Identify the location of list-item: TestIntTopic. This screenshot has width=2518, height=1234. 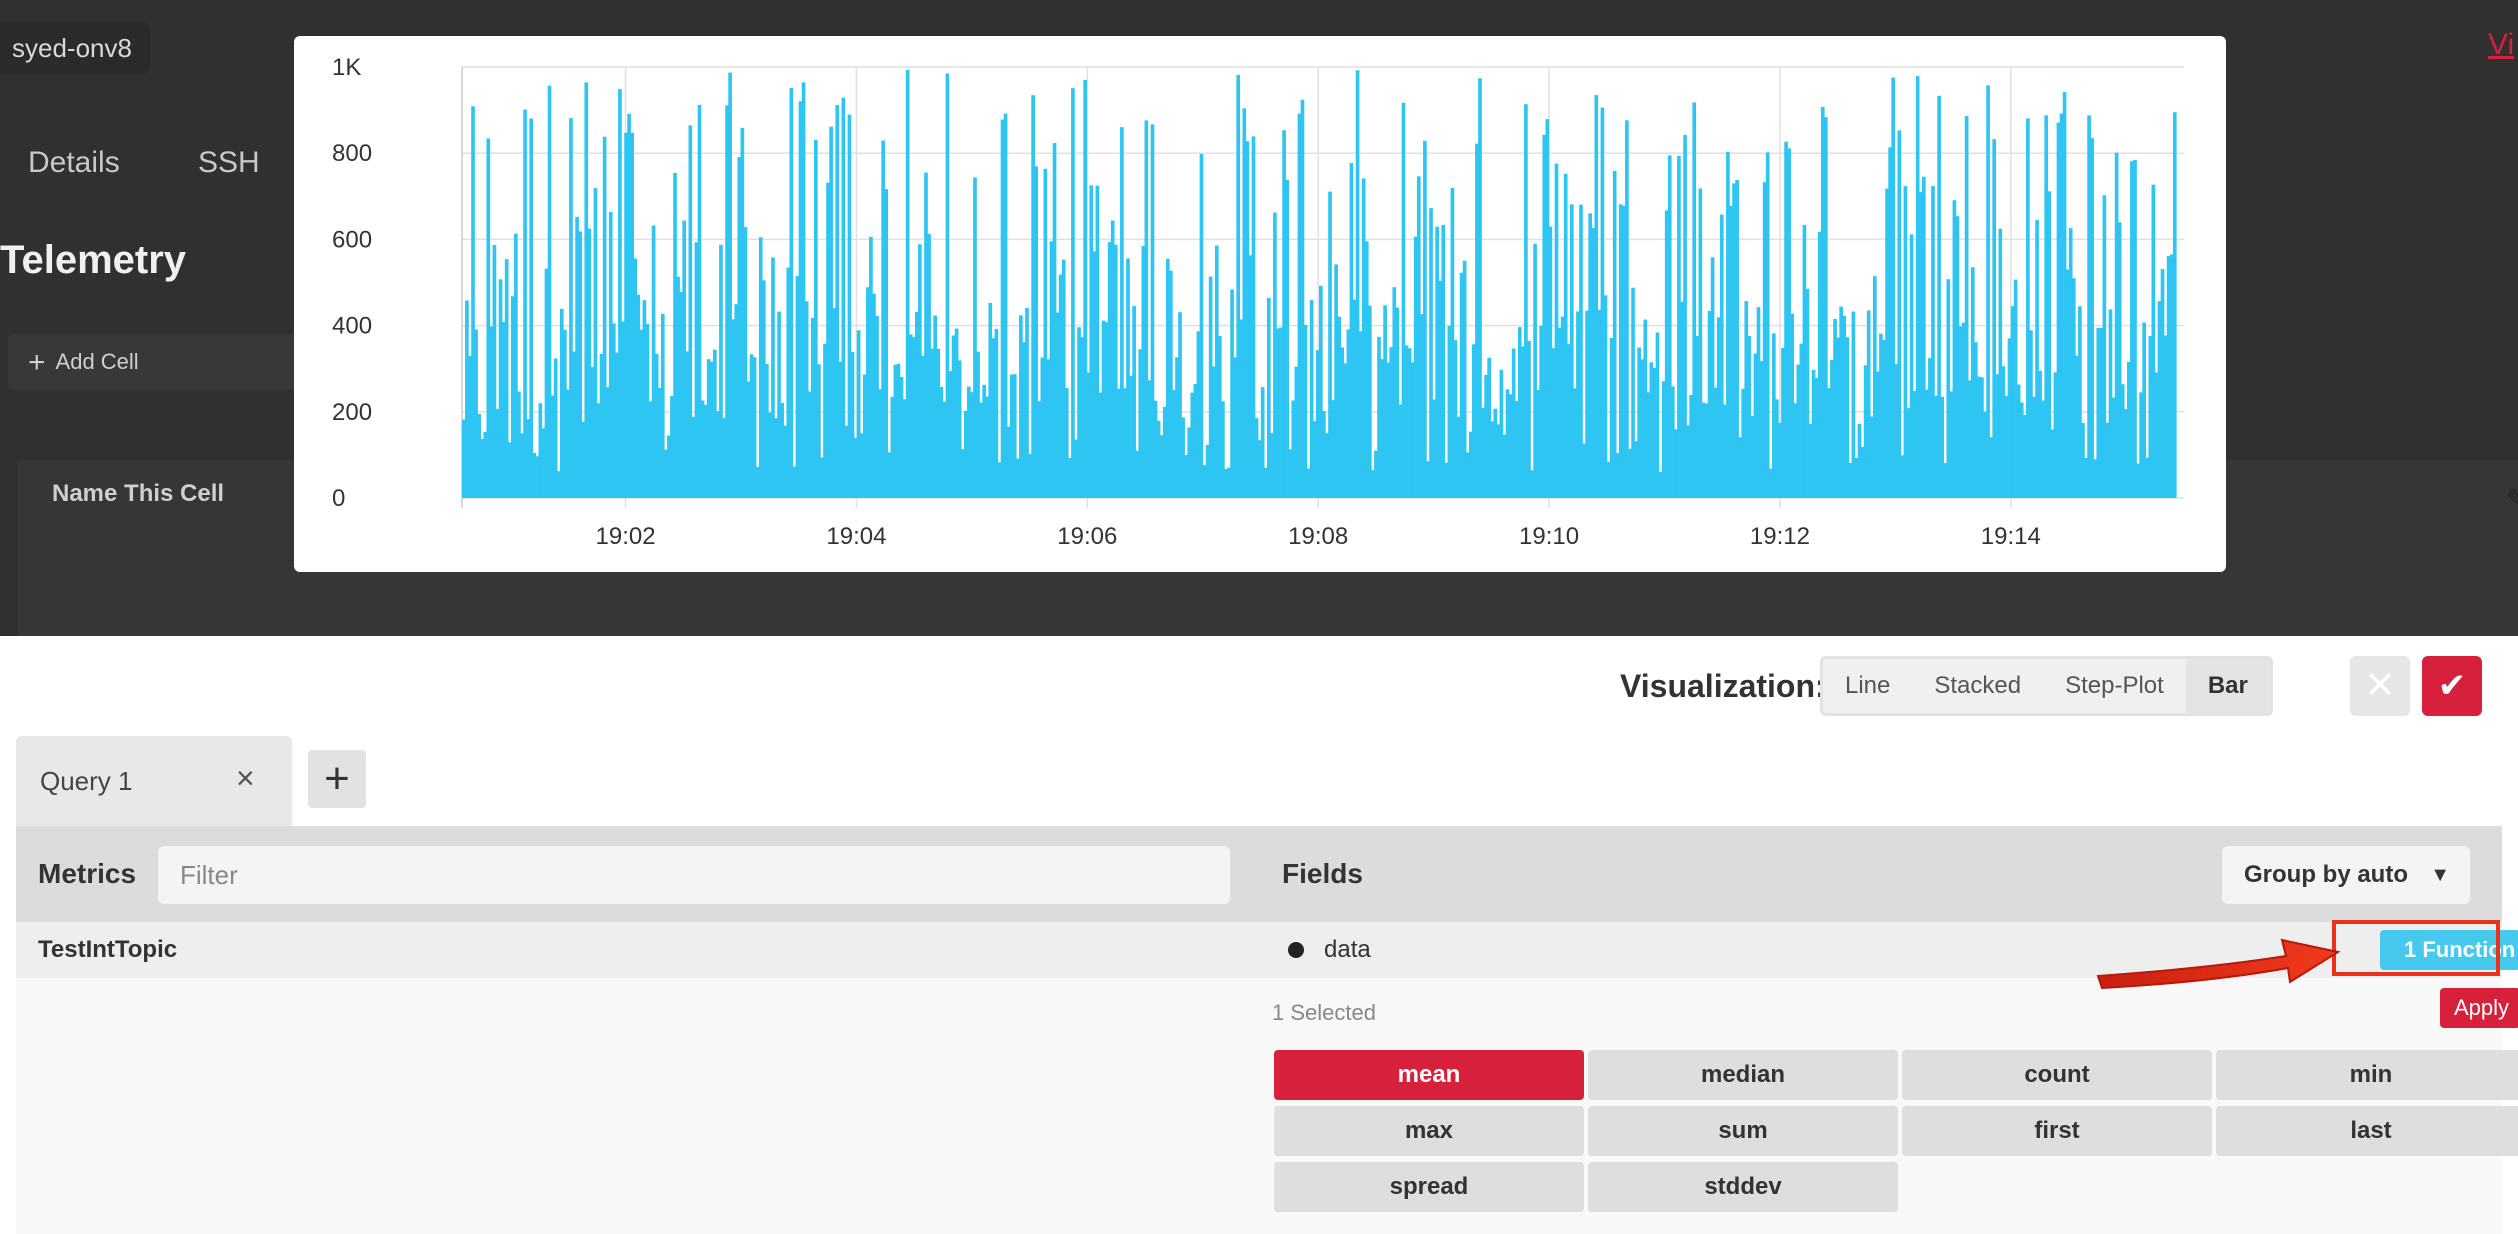
(642, 950).